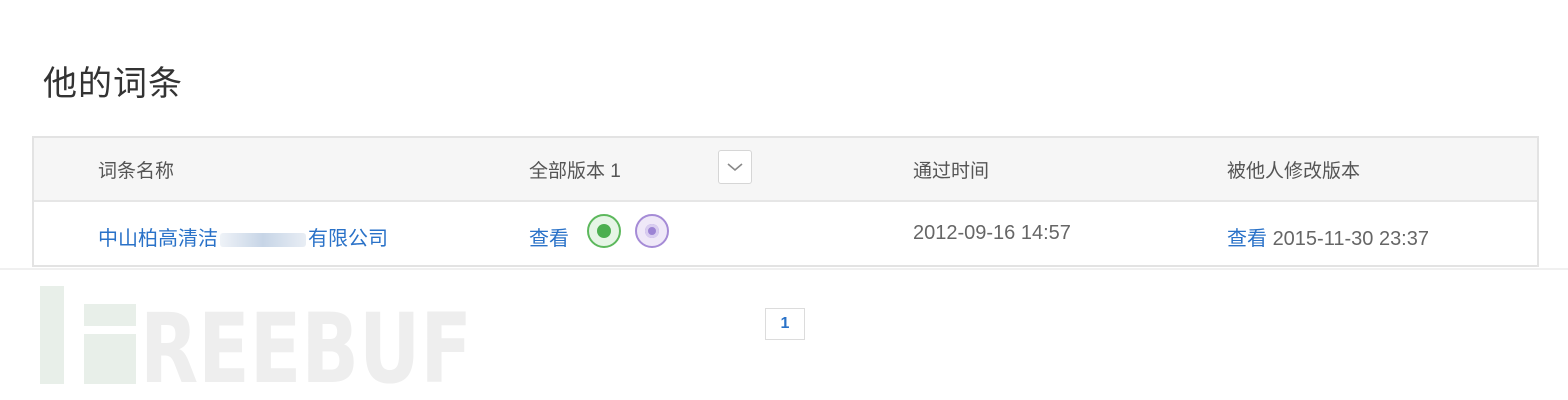 This screenshot has width=1568, height=400. I want to click on view-others-link: 查看, so click(1247, 239).